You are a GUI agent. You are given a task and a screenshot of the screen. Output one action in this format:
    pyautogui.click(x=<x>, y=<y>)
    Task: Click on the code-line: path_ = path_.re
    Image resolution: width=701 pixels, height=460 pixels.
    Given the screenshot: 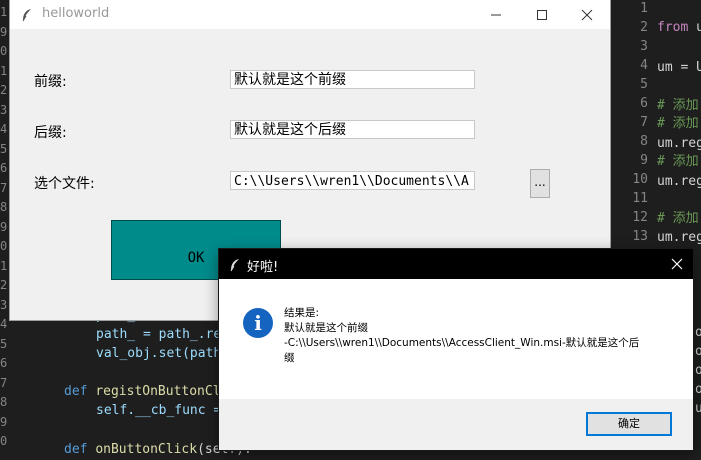 What is the action you would take?
    pyautogui.click(x=159, y=334)
    